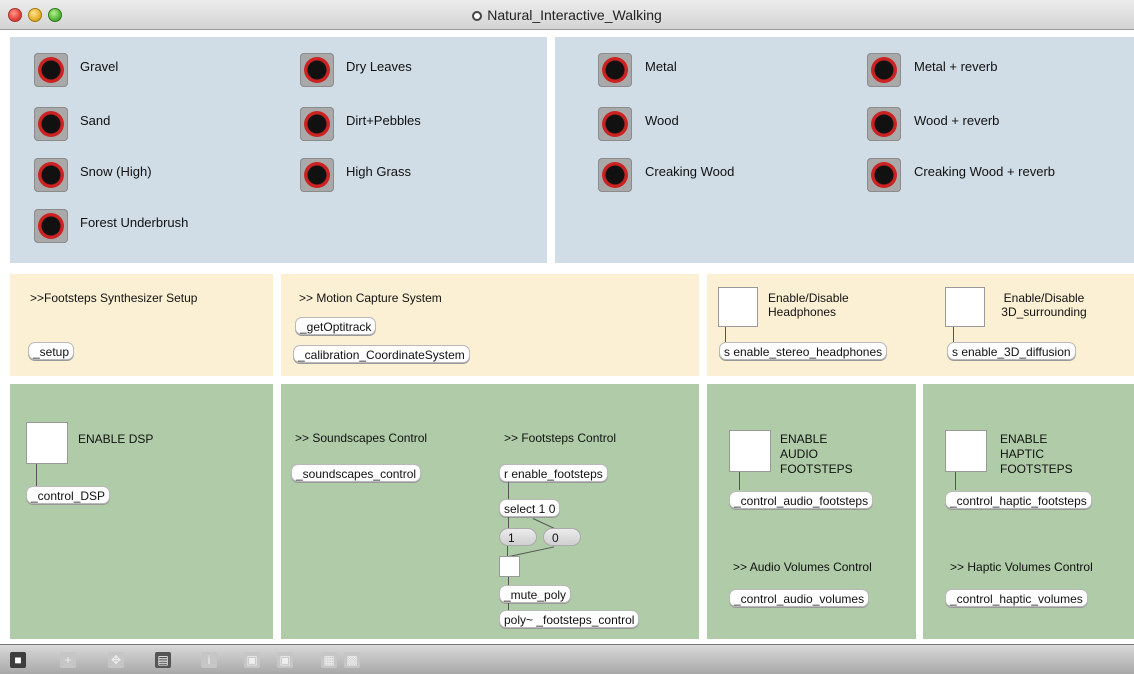  What do you see at coordinates (47, 443) in the screenshot?
I see `dsp-toggle` at bounding box center [47, 443].